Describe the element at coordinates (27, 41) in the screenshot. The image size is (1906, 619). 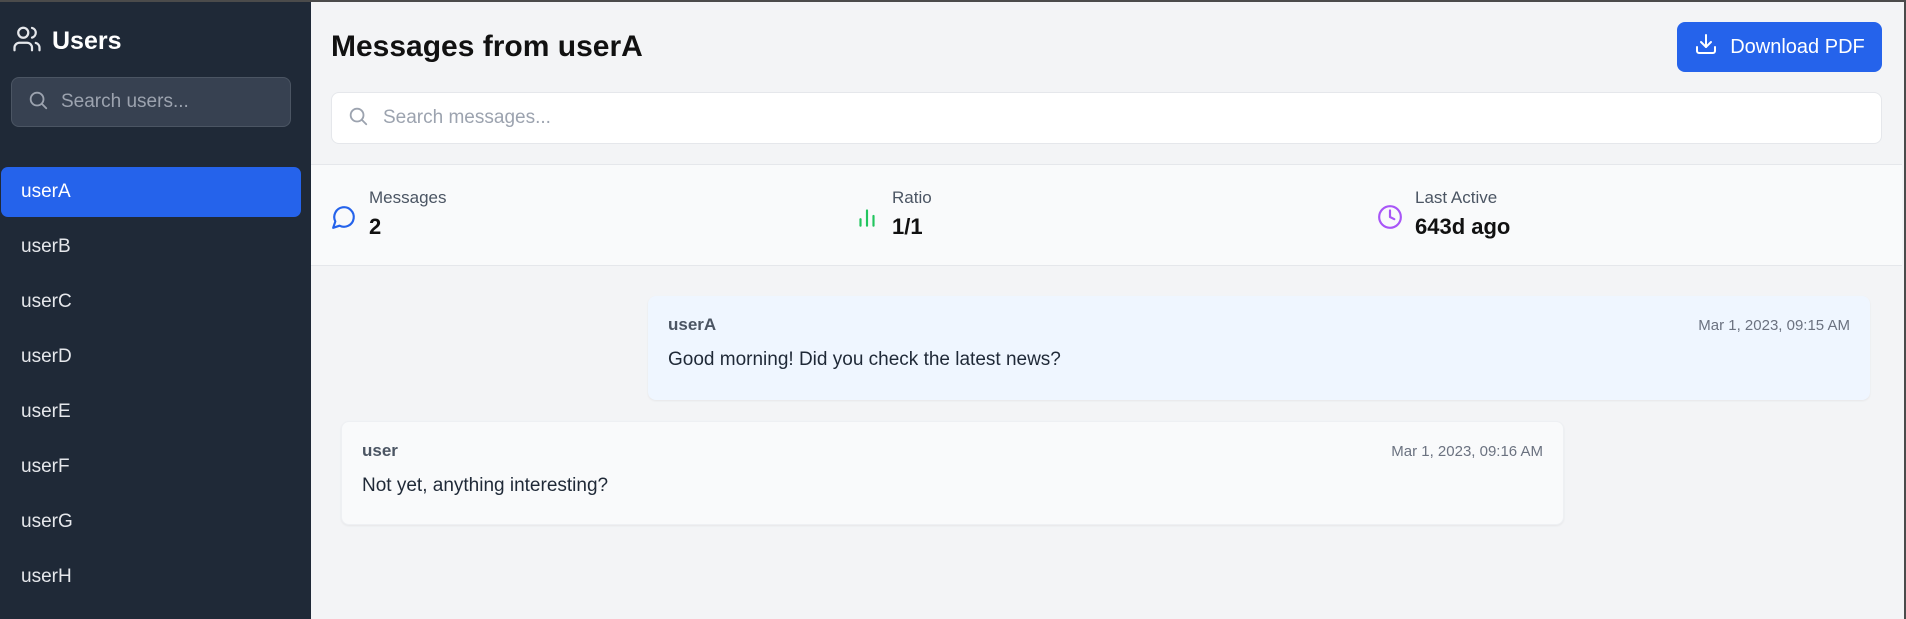
I see `users-icon` at that location.